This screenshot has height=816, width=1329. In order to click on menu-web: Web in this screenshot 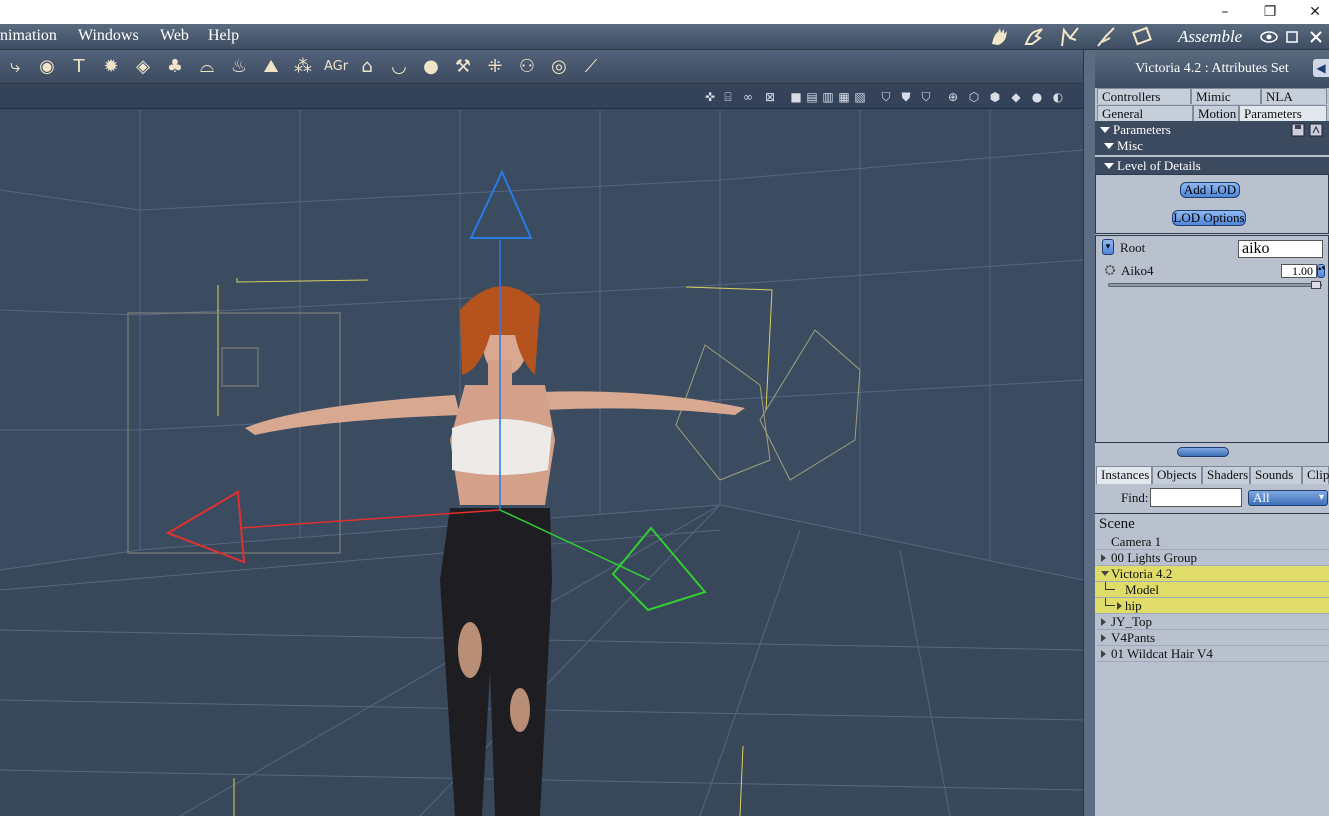, I will do `click(174, 36)`.